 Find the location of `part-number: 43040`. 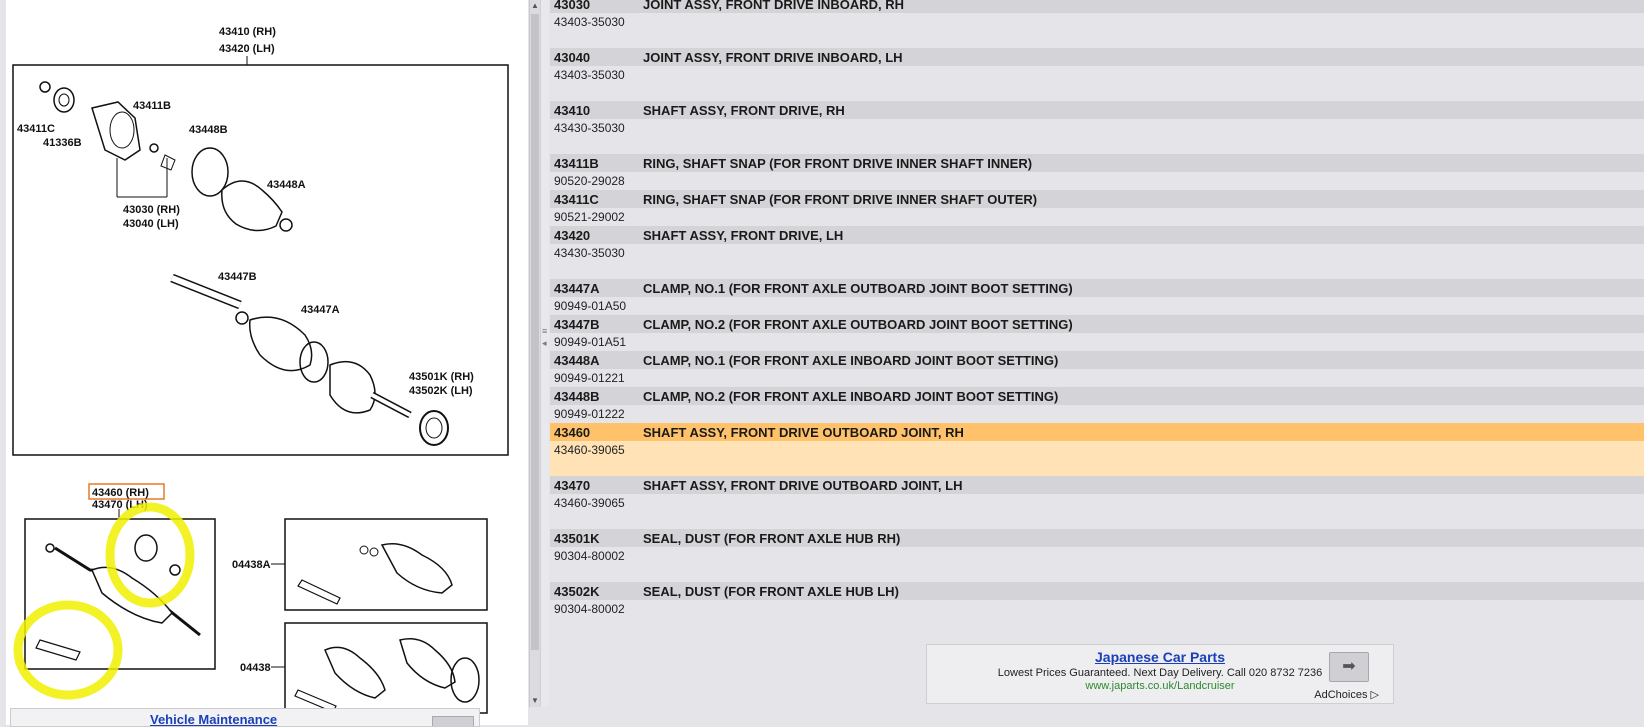

part-number: 43040 is located at coordinates (572, 57).